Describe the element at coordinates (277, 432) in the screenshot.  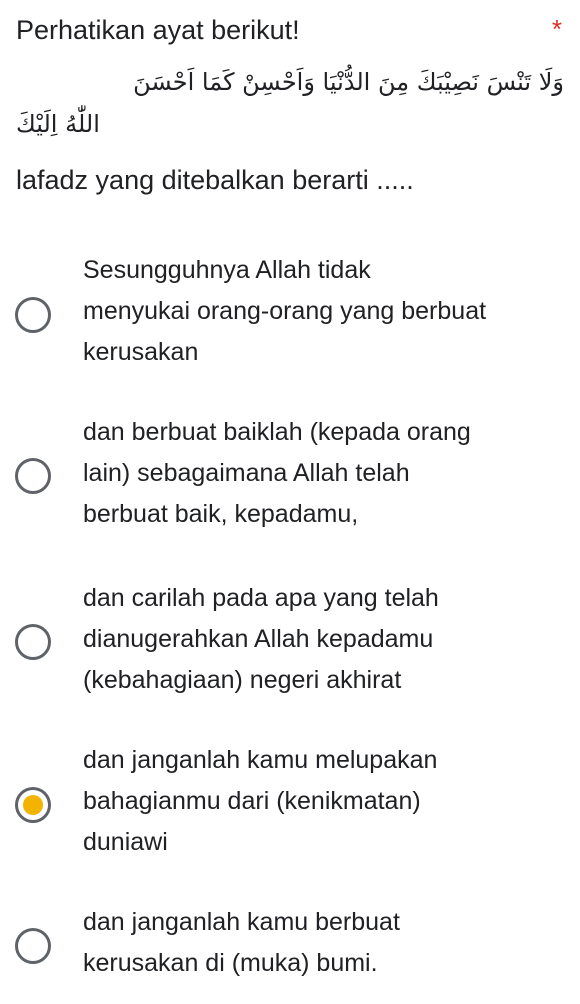
I see `option-label-line: dan berbuat baiklah (kepada orang` at that location.